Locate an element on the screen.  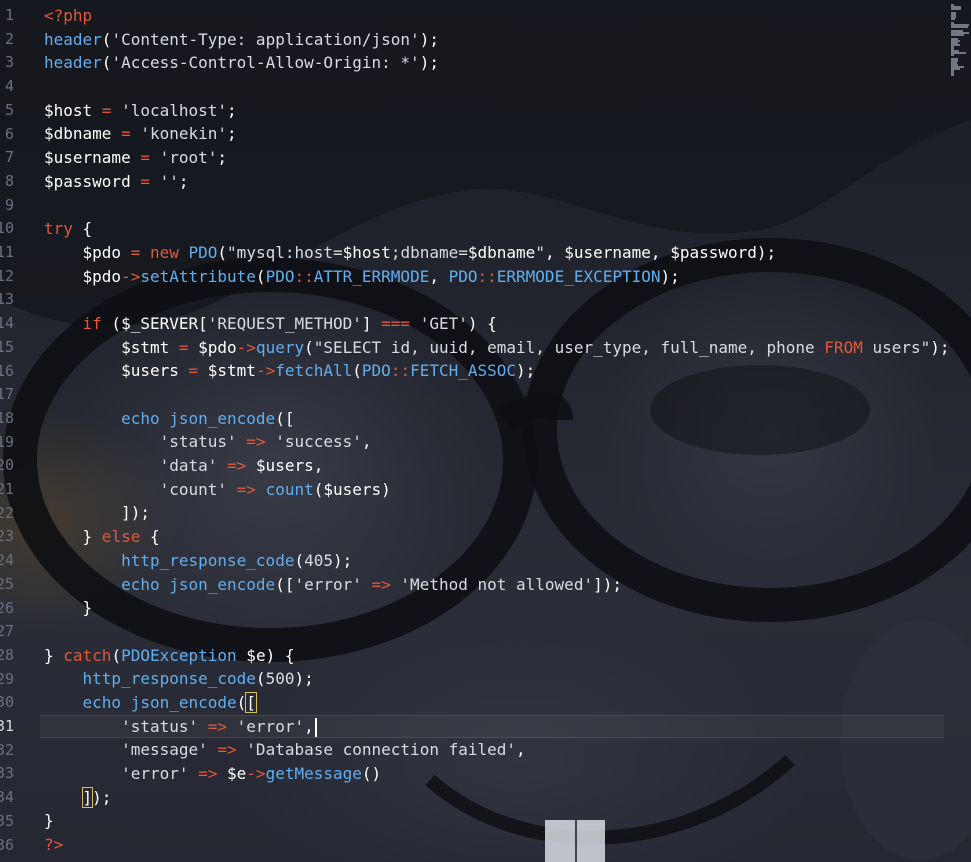
code-token: try is located at coordinates (58, 229).